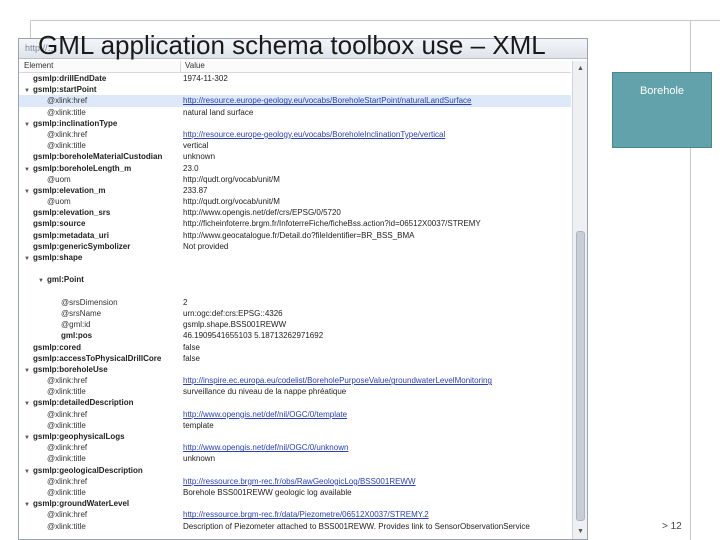  What do you see at coordinates (70, 78) in the screenshot?
I see `element-name: gsmlp:drillEndDate` at bounding box center [70, 78].